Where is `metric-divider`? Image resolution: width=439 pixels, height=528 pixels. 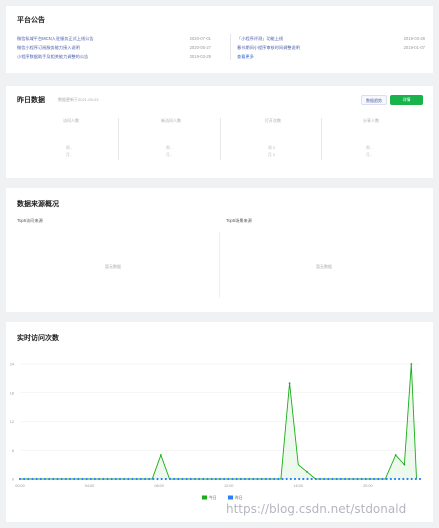 metric-divider is located at coordinates (118, 139).